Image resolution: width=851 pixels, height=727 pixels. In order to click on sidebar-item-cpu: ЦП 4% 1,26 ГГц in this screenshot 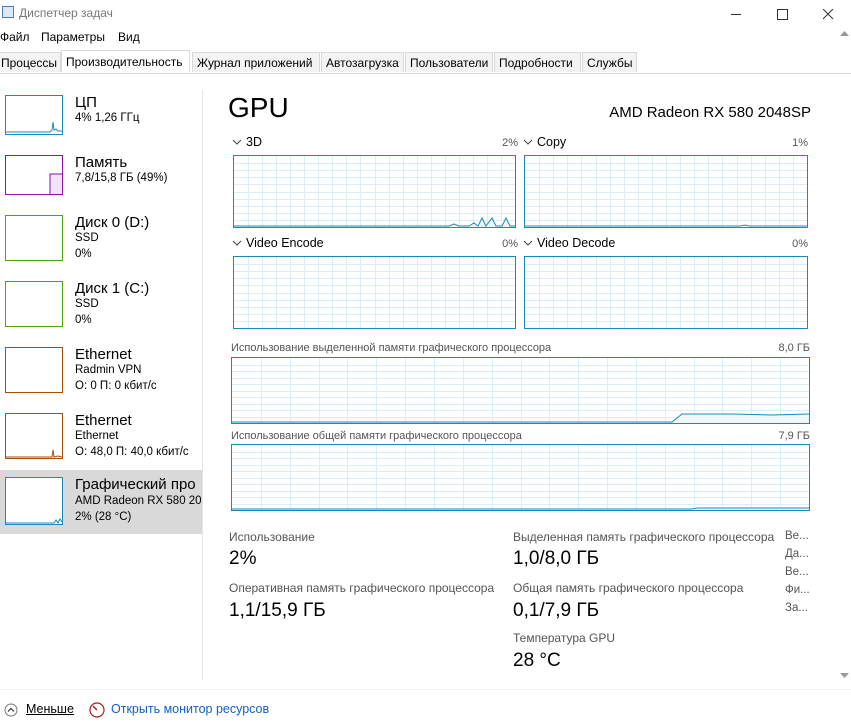, I will do `click(101, 120)`.